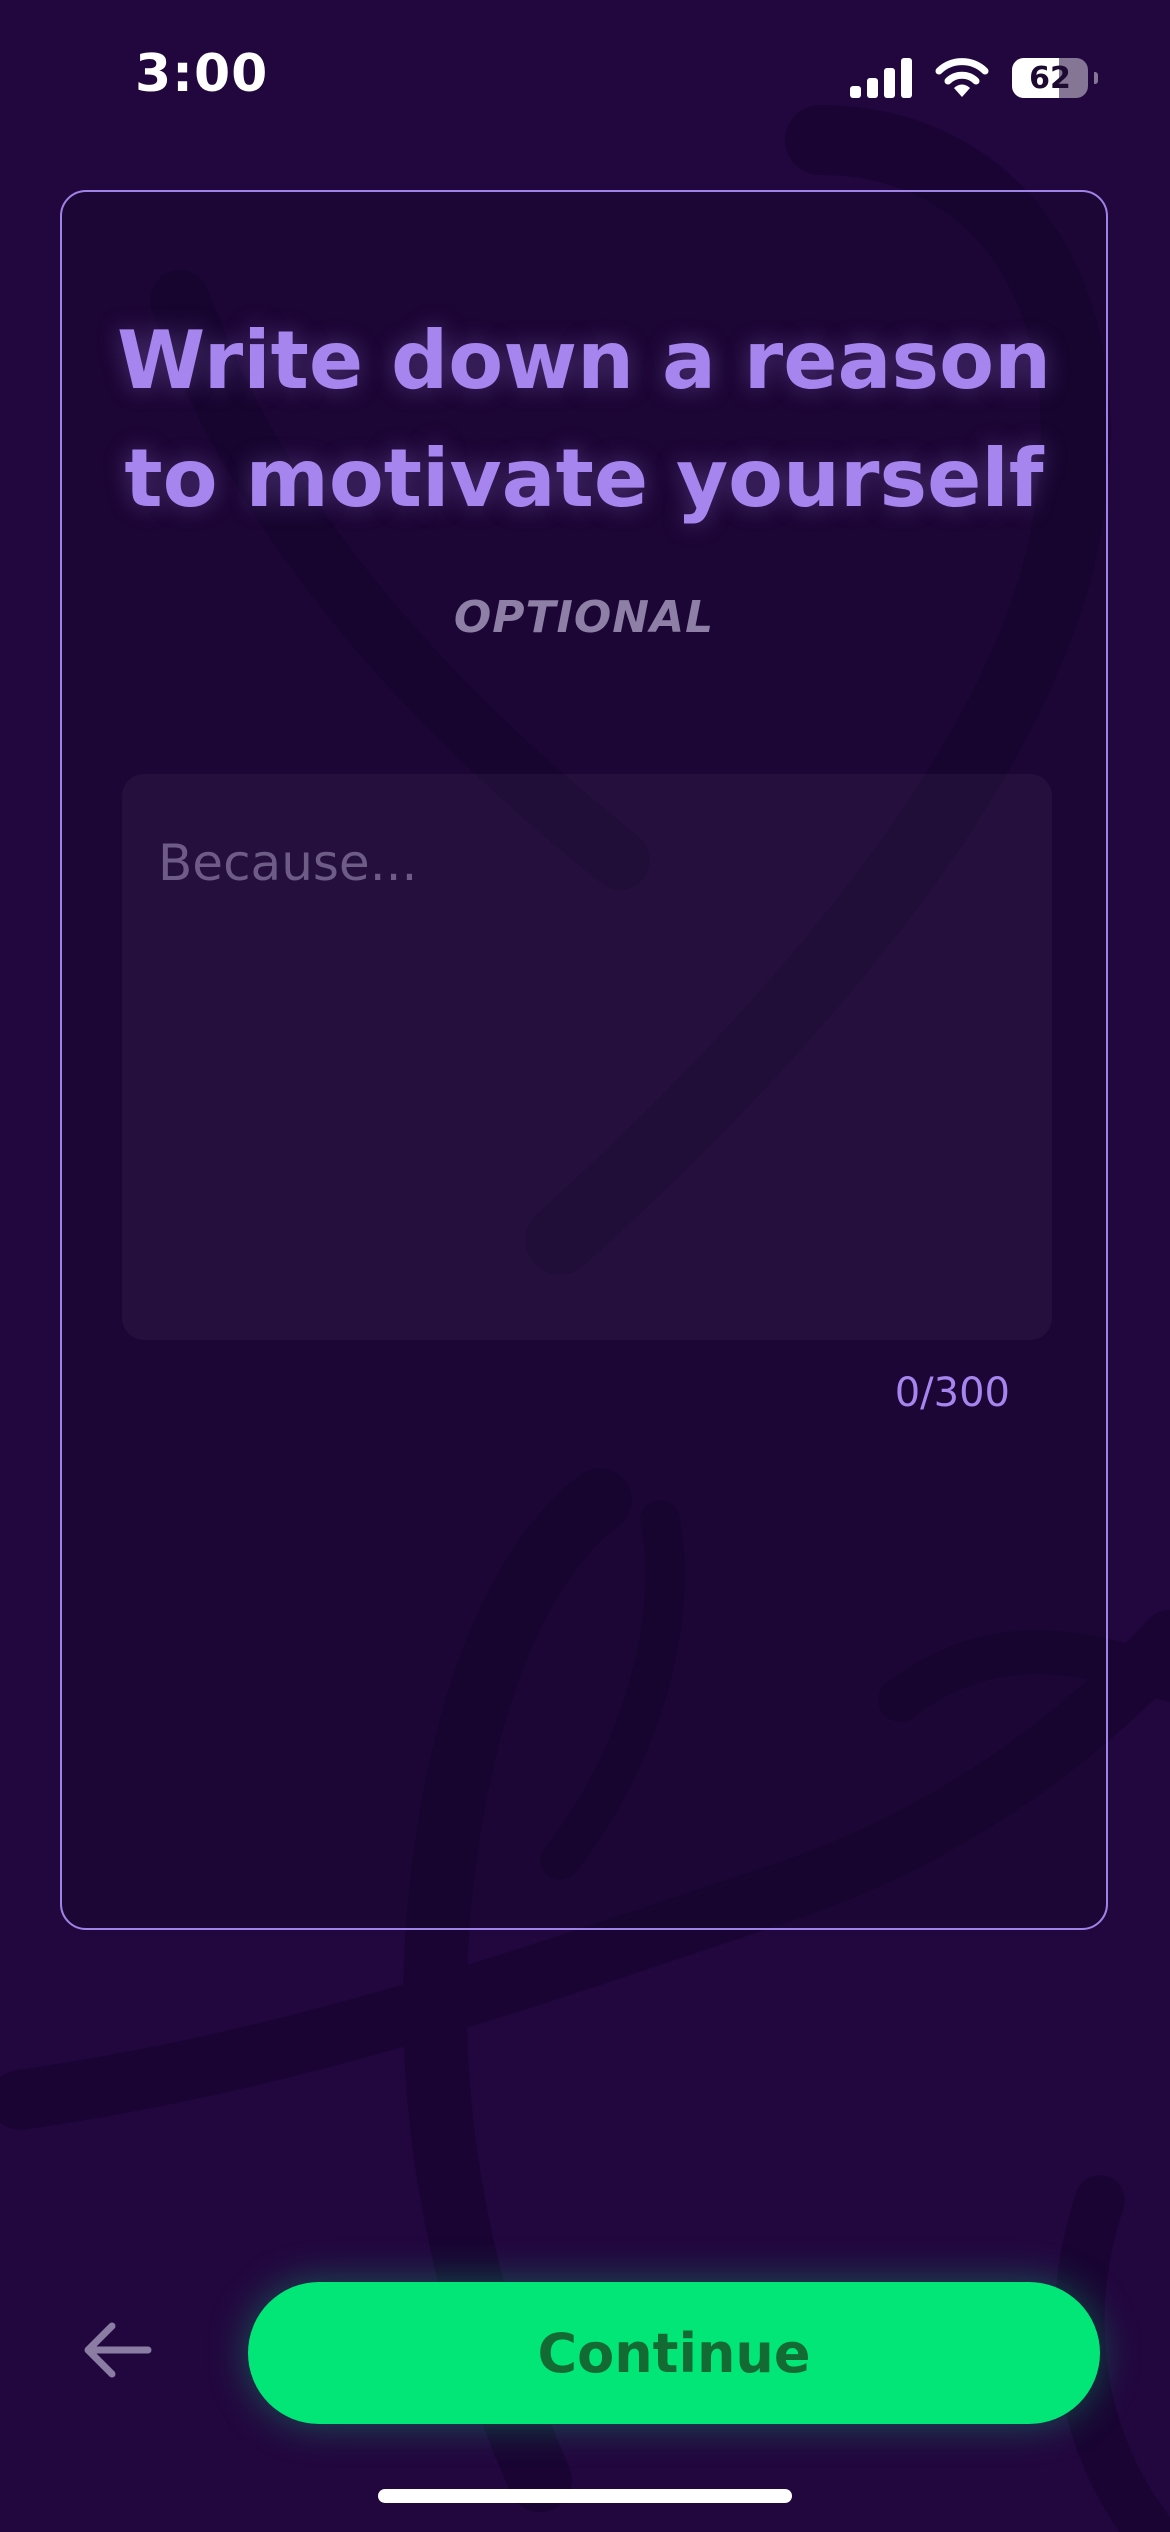  What do you see at coordinates (584, 617) in the screenshot?
I see `optional-label: OPTIONAL` at bounding box center [584, 617].